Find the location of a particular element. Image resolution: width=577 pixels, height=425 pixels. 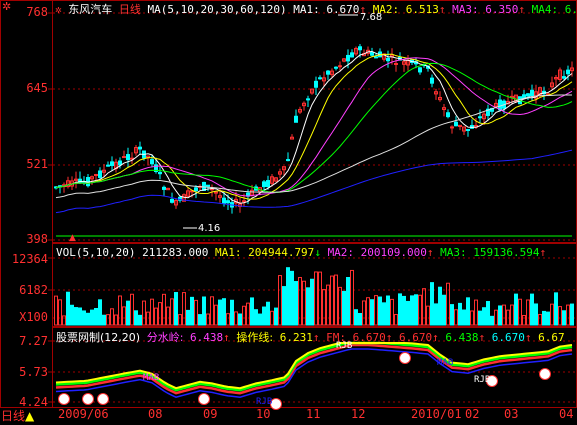

x-axis-label: 12 is located at coordinates (358, 414).